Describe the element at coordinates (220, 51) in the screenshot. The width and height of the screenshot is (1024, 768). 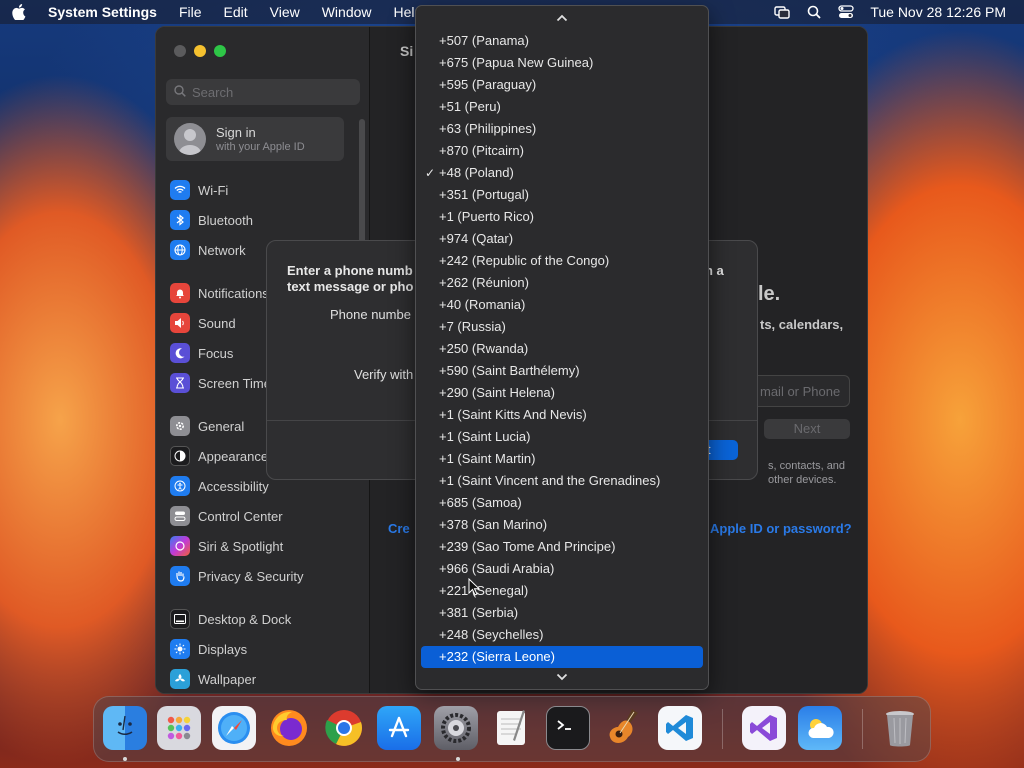
I see `zoom-window-button` at that location.